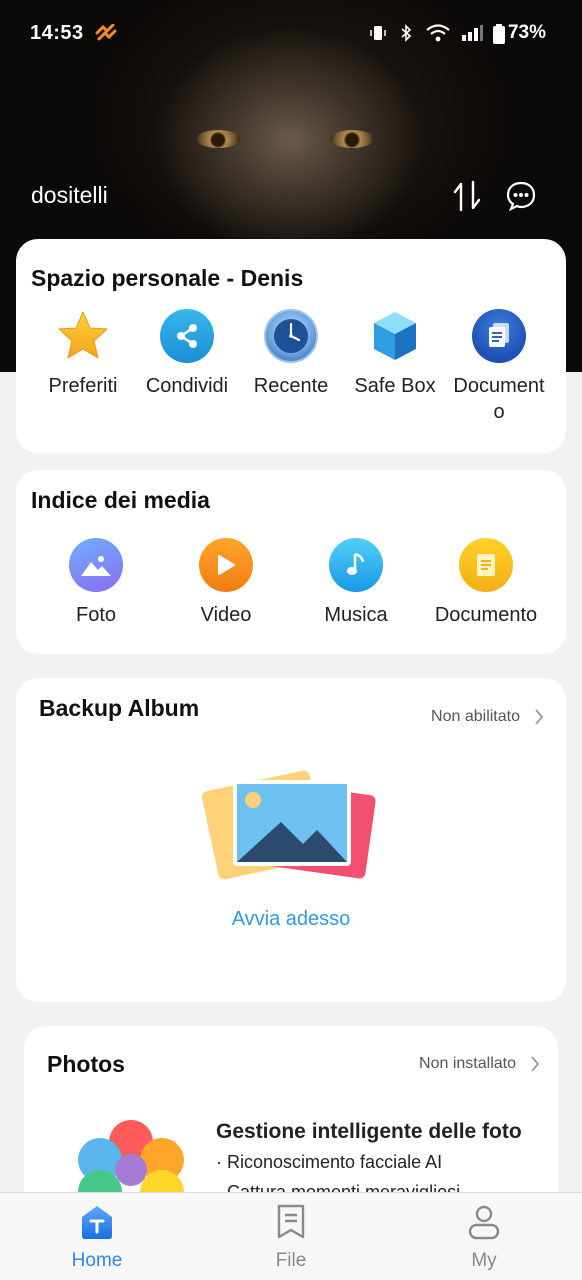 Image resolution: width=582 pixels, height=1280 pixels. What do you see at coordinates (438, 33) in the screenshot?
I see `wifi-icon` at bounding box center [438, 33].